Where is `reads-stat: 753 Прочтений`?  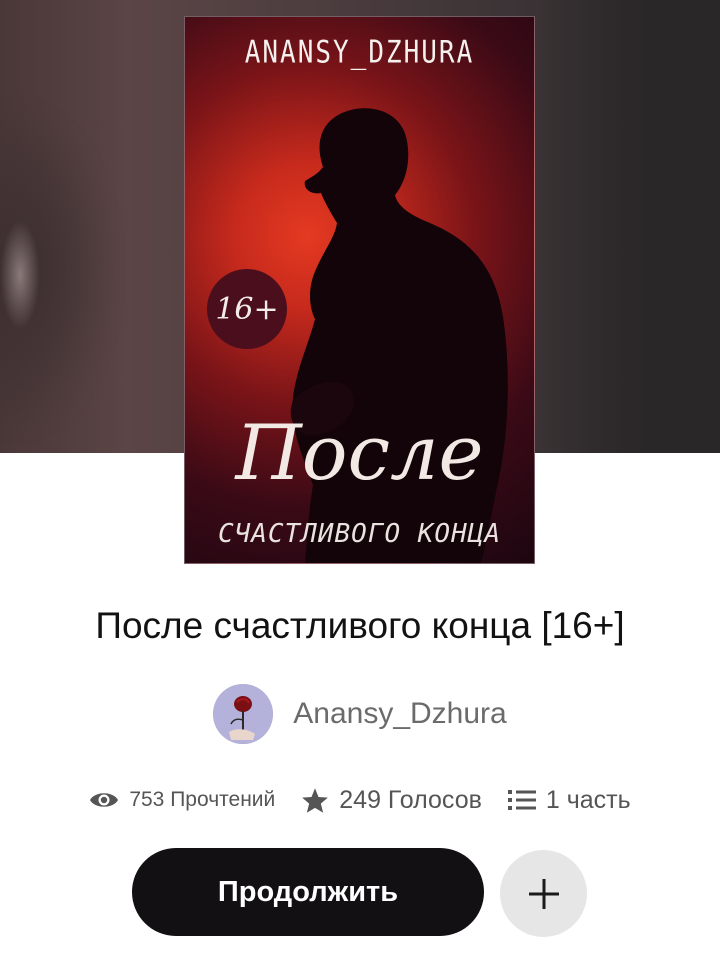
reads-stat: 753 Прочтений is located at coordinates (182, 800).